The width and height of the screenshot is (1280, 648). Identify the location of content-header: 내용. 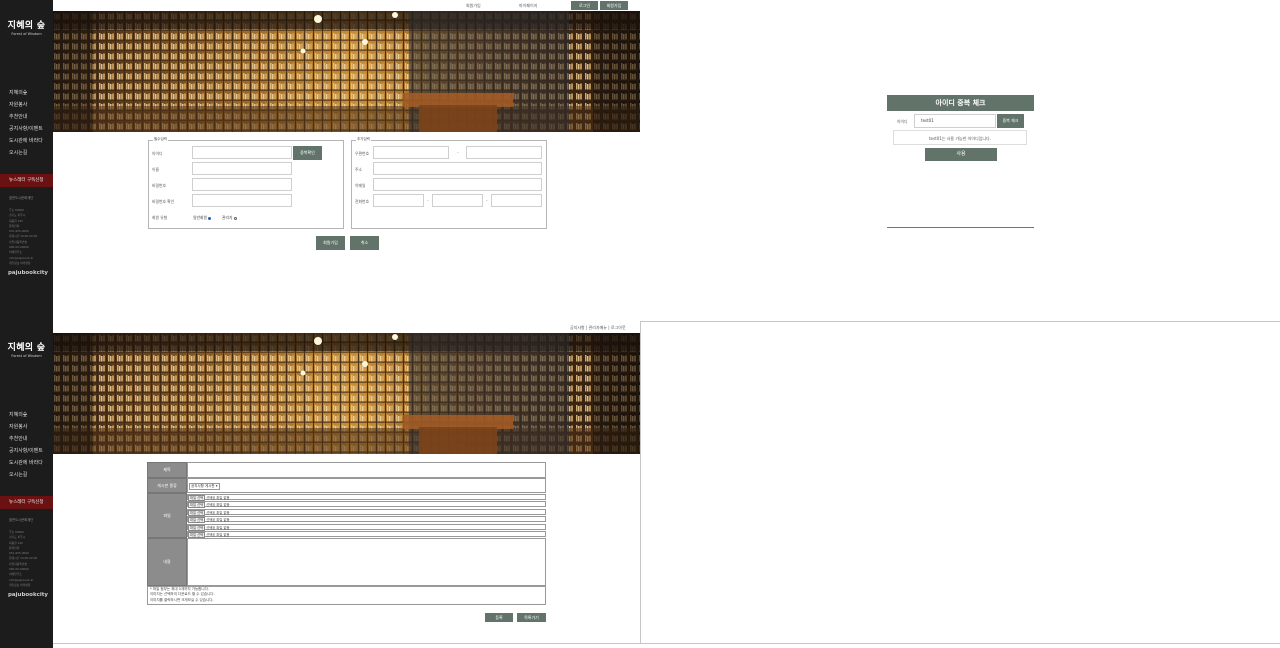
(167, 562).